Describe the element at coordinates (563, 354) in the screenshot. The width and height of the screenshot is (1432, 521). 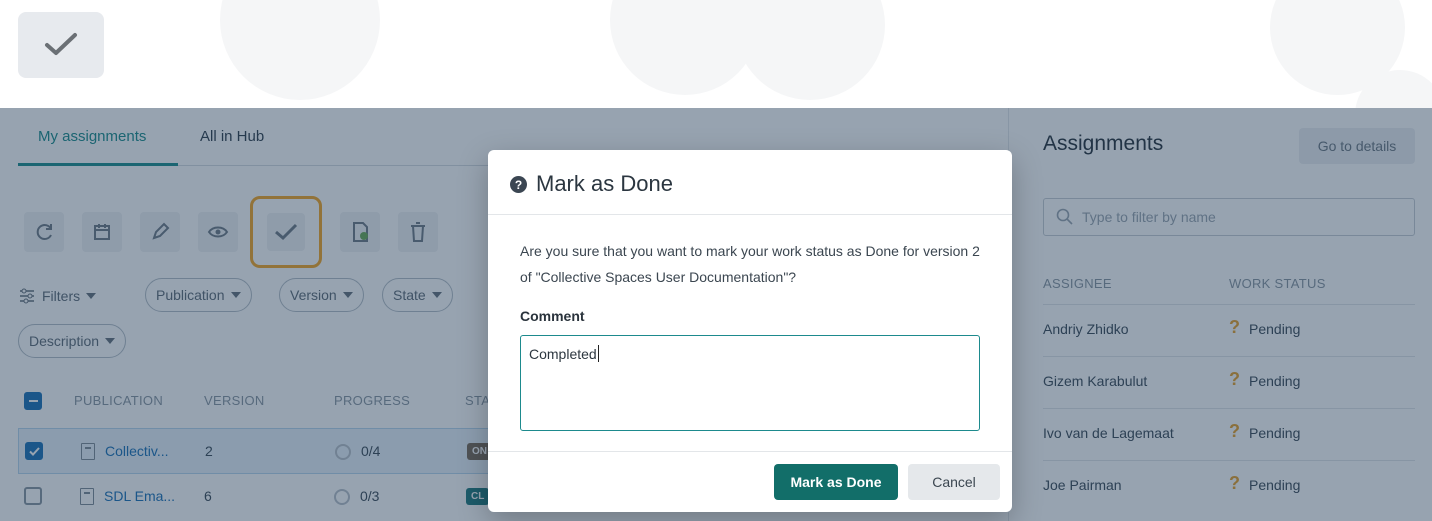
I see `comment-value: Completed` at that location.